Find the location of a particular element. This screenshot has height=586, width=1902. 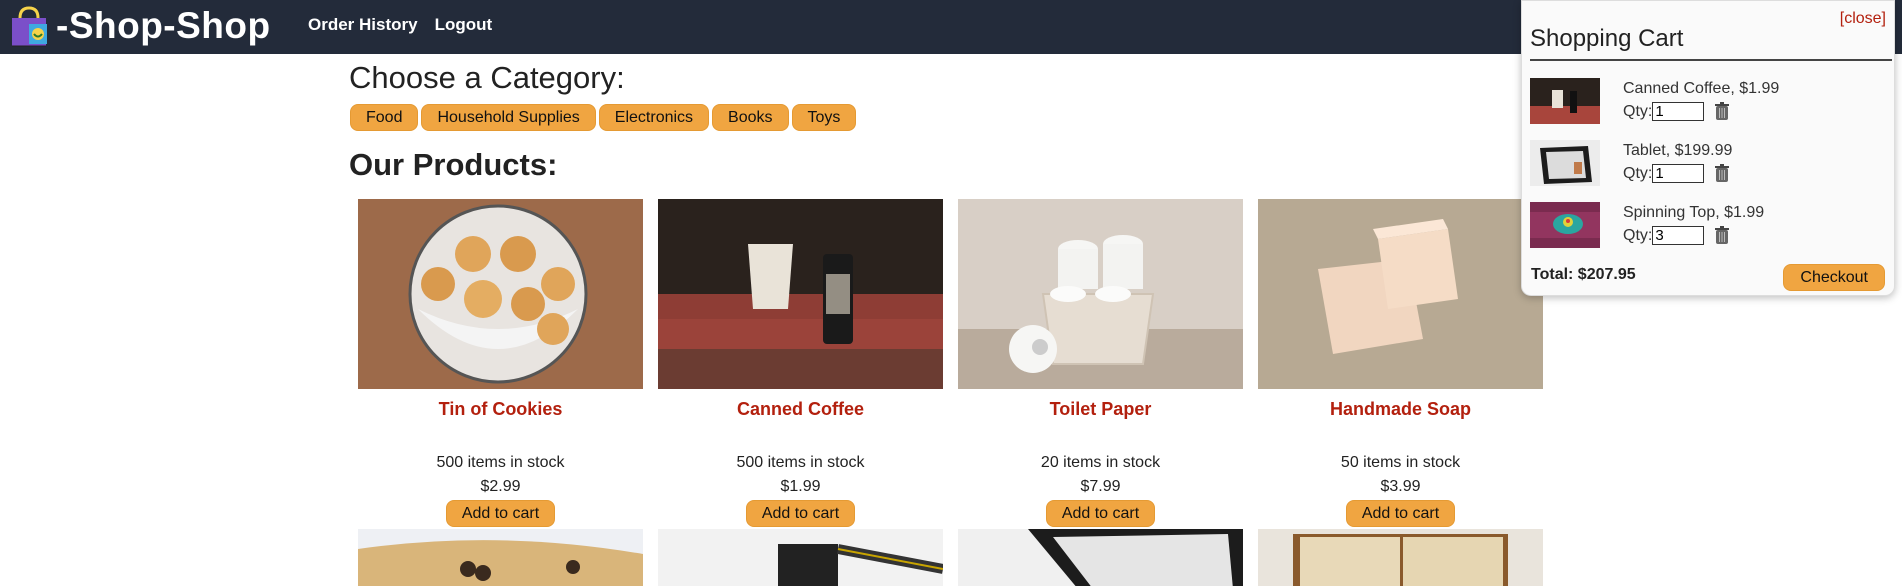

cart-item-label: Canned Coffee, $1.99 is located at coordinates (1701, 88).